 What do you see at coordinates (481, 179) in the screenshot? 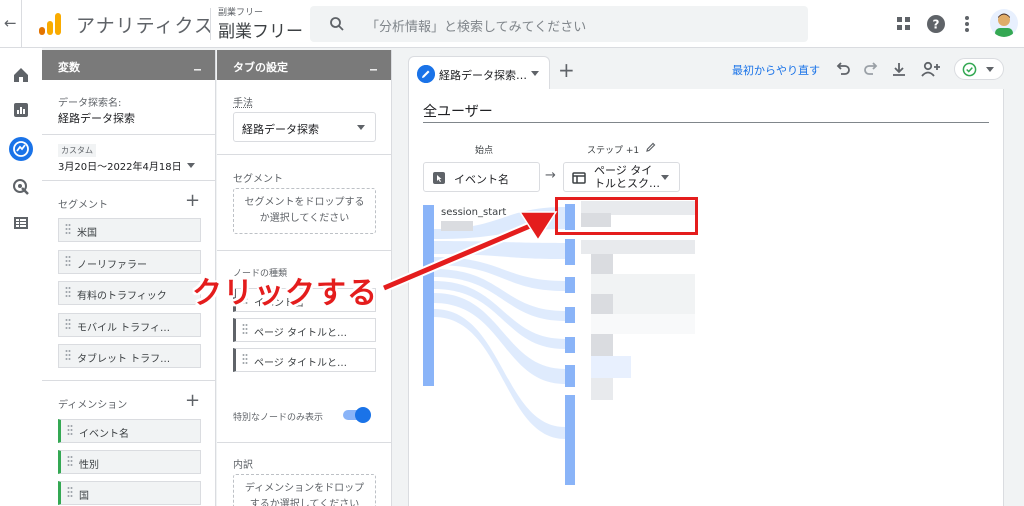
I see `start-node-label: イベント名` at bounding box center [481, 179].